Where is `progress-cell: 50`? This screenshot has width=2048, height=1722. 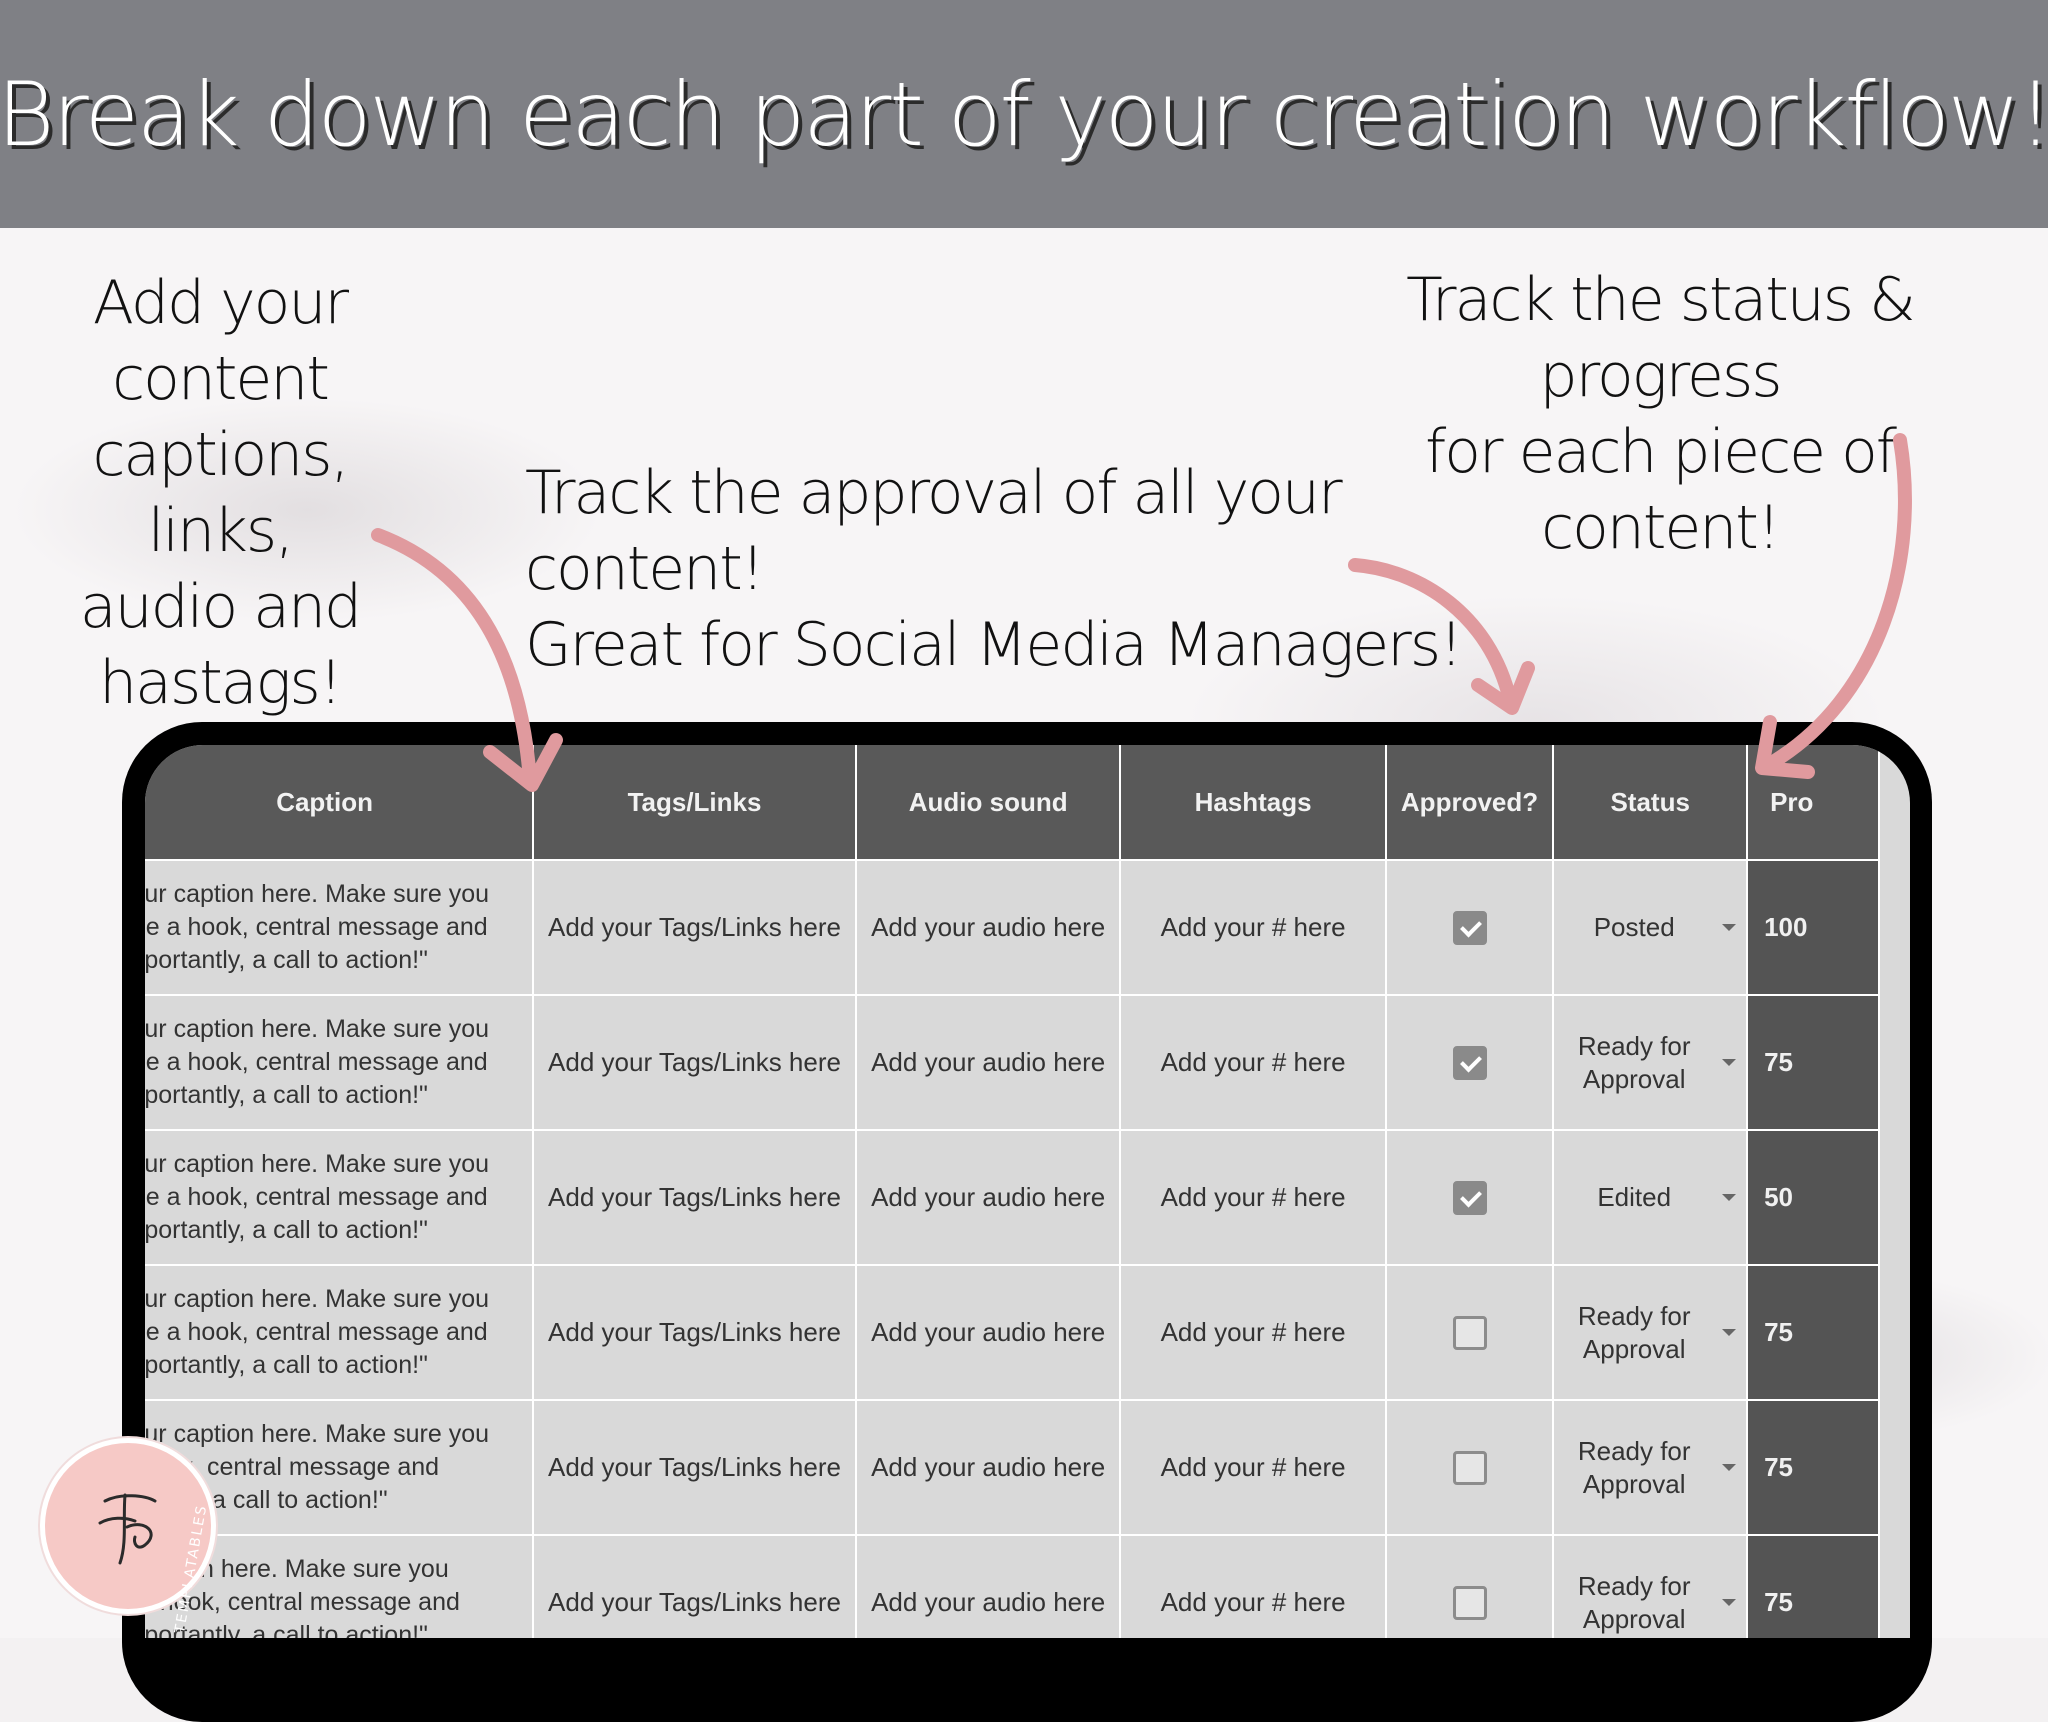
progress-cell: 50 is located at coordinates (1813, 1197).